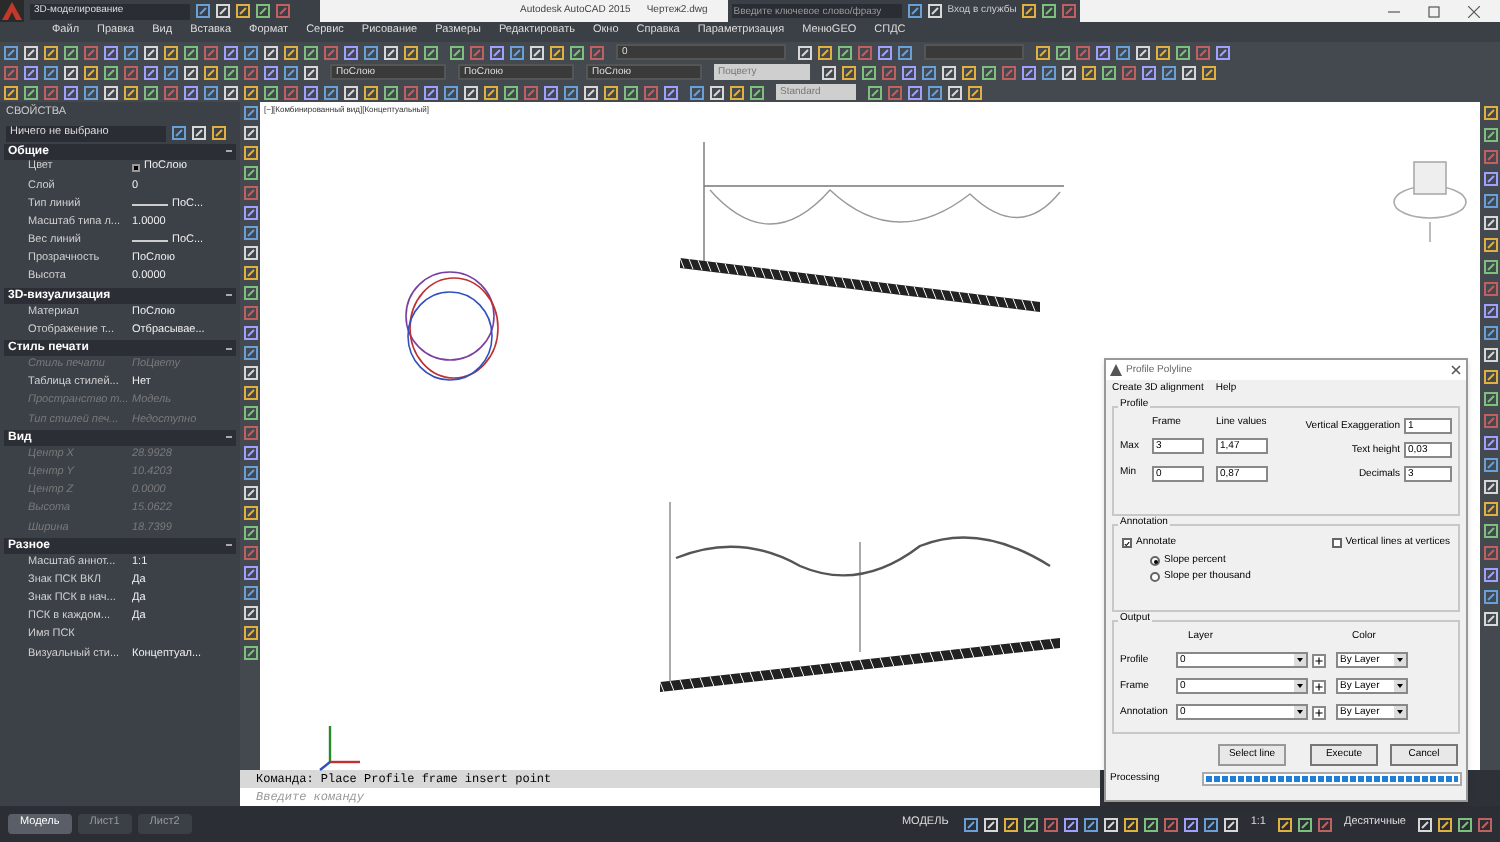 The image size is (1500, 842). Describe the element at coordinates (1394, 11) in the screenshot. I see `minimize-icon` at that location.